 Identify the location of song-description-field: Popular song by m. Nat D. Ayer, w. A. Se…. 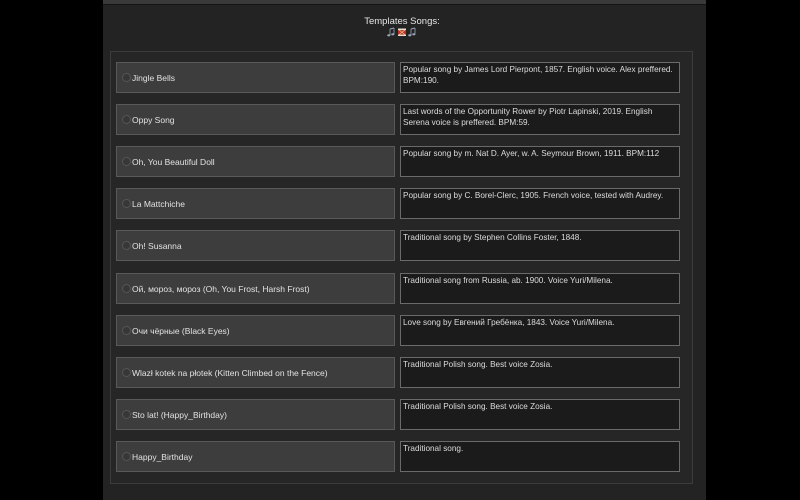
(540, 161).